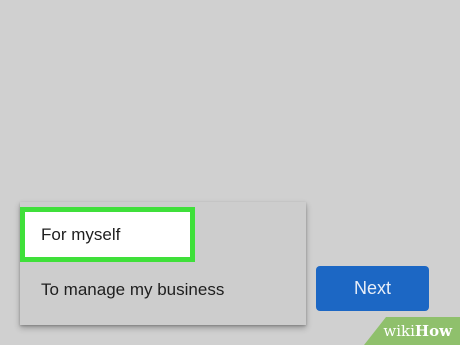 The width and height of the screenshot is (460, 345). What do you see at coordinates (399, 331) in the screenshot?
I see `watermark-wiki-text: wiki` at bounding box center [399, 331].